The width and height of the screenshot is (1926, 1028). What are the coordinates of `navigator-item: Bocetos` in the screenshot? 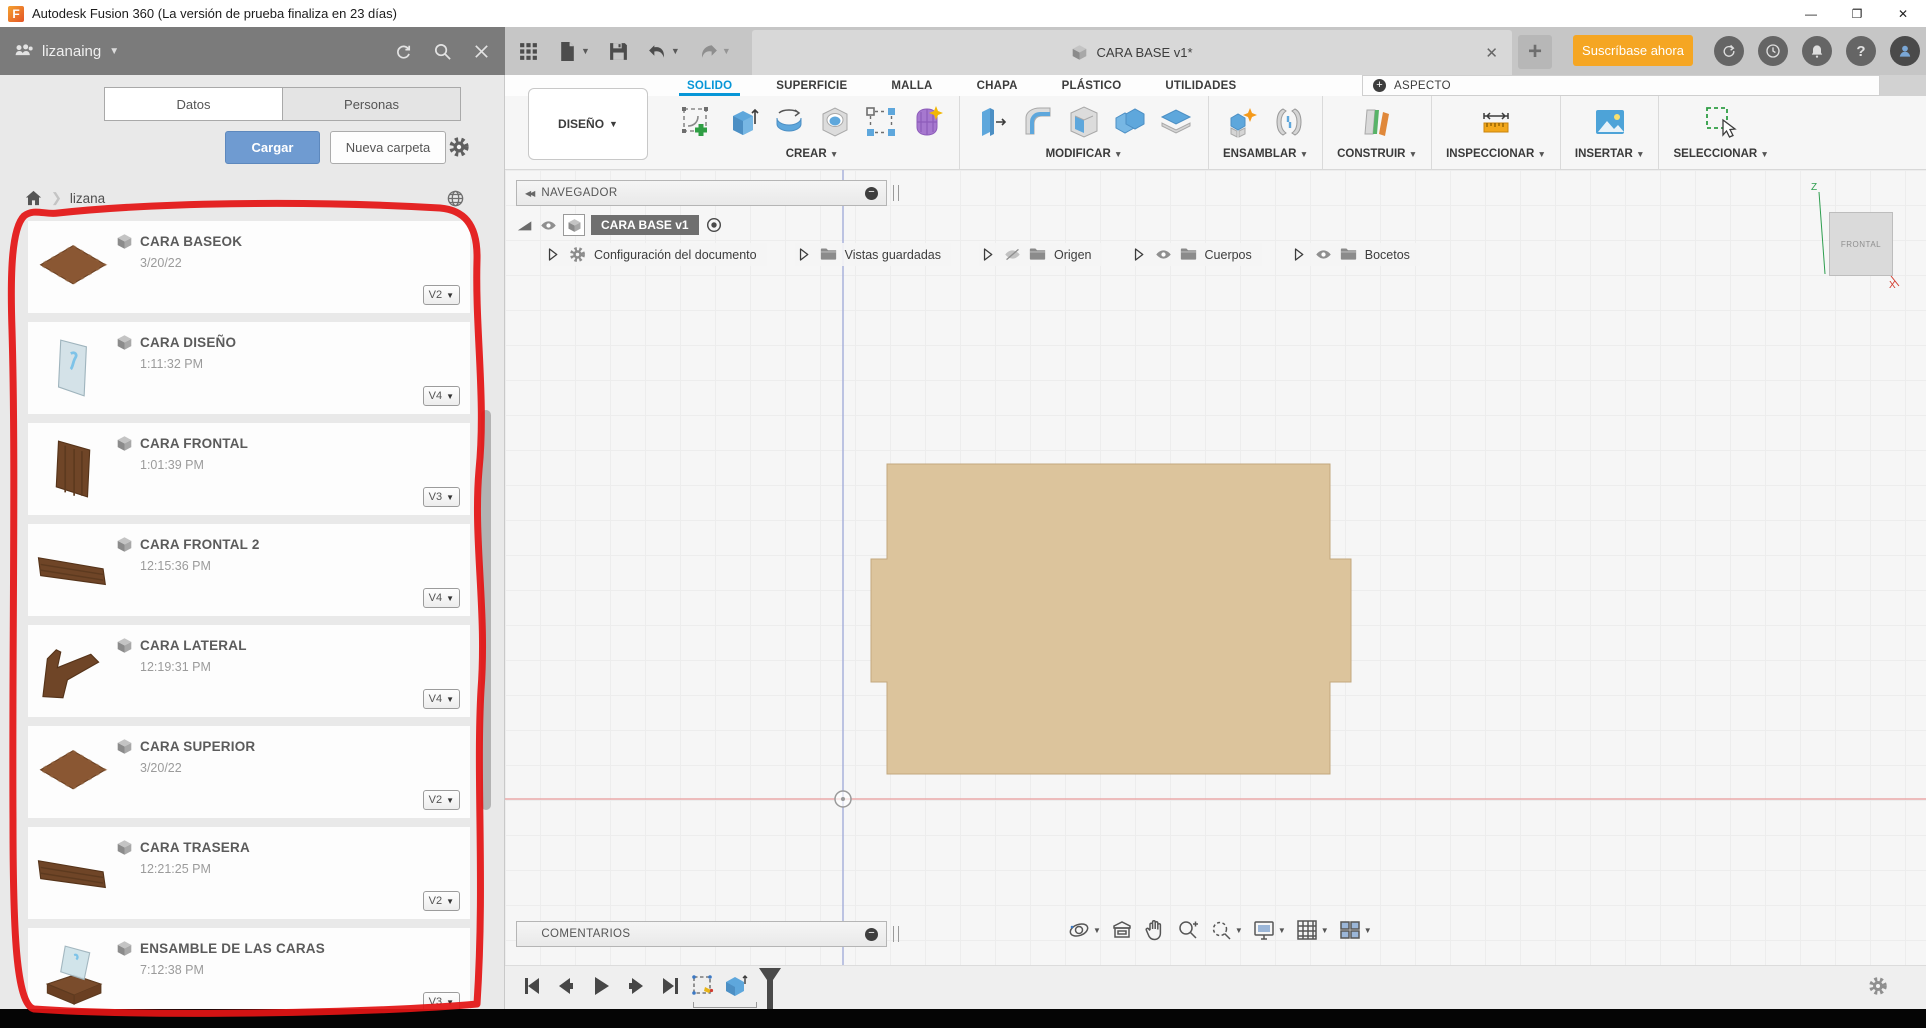 It's located at (1354, 254).